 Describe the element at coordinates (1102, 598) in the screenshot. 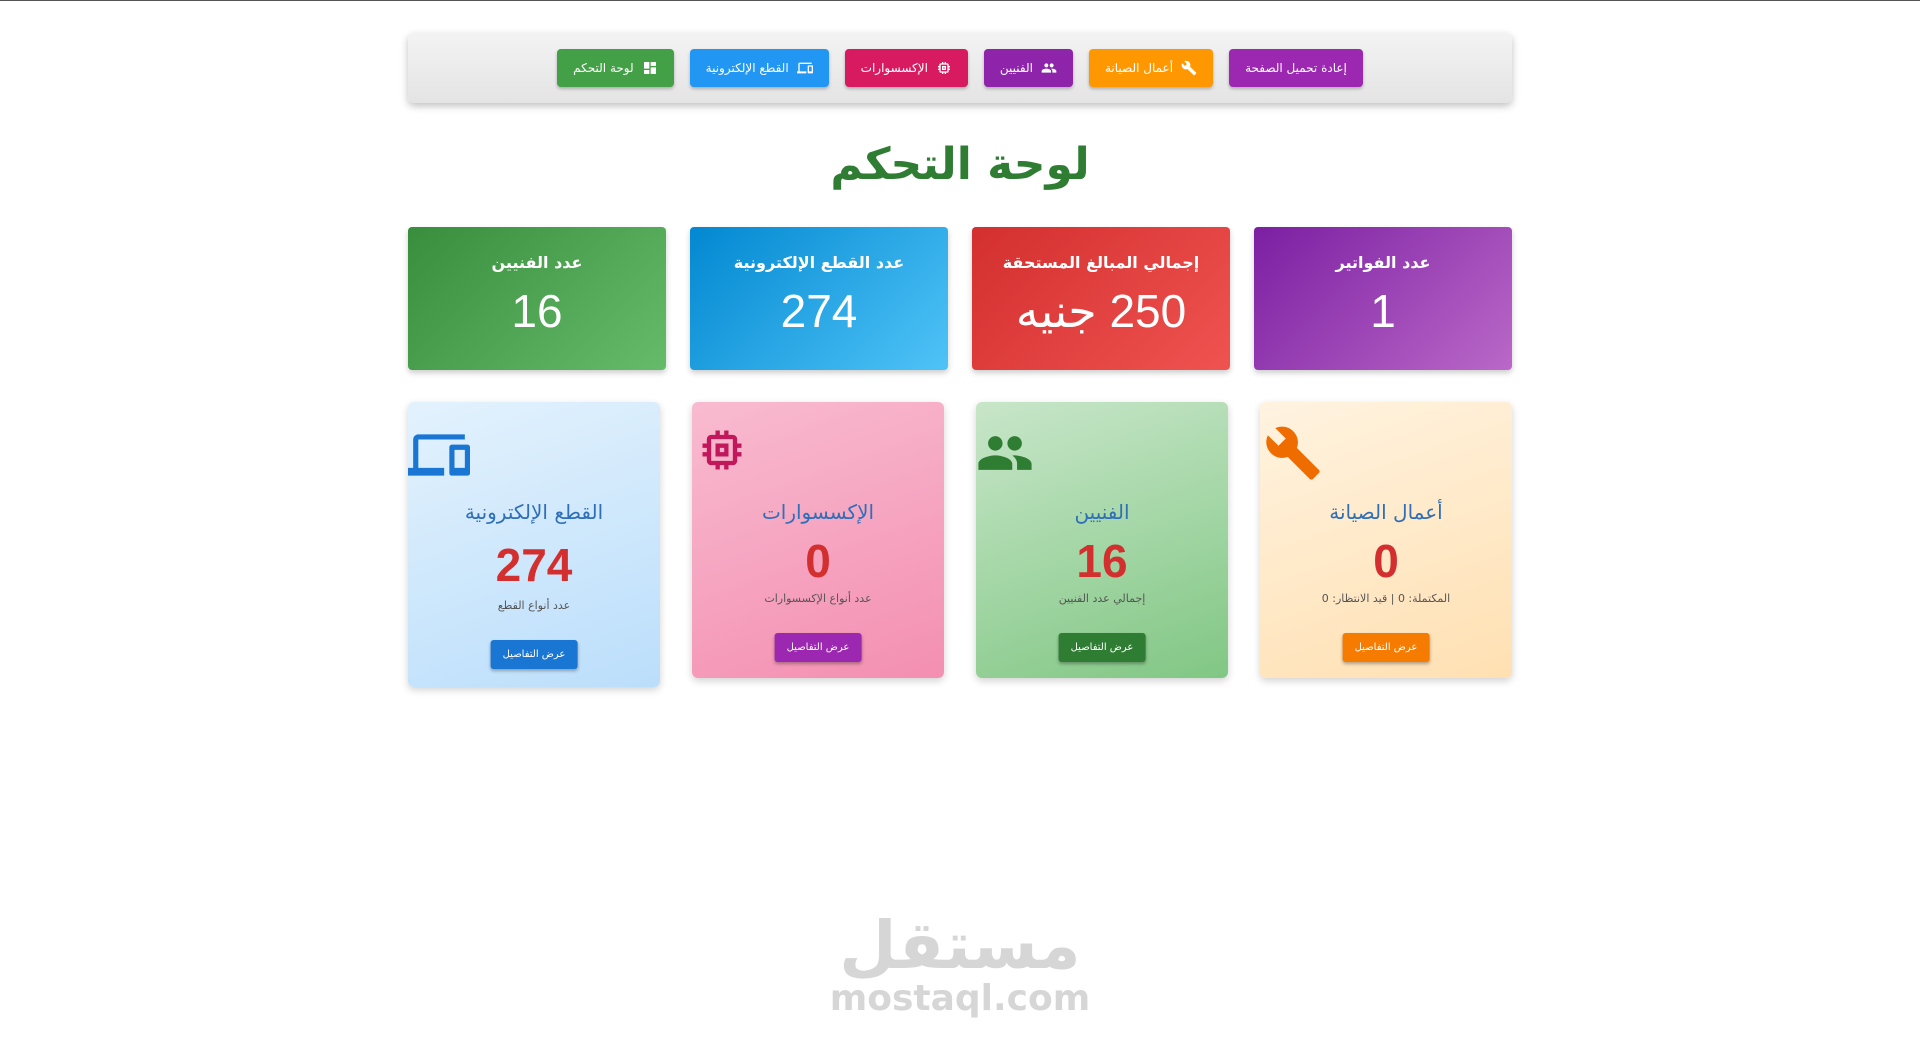

I see `card-subtitle: إجمالي عدد الفنيين` at that location.